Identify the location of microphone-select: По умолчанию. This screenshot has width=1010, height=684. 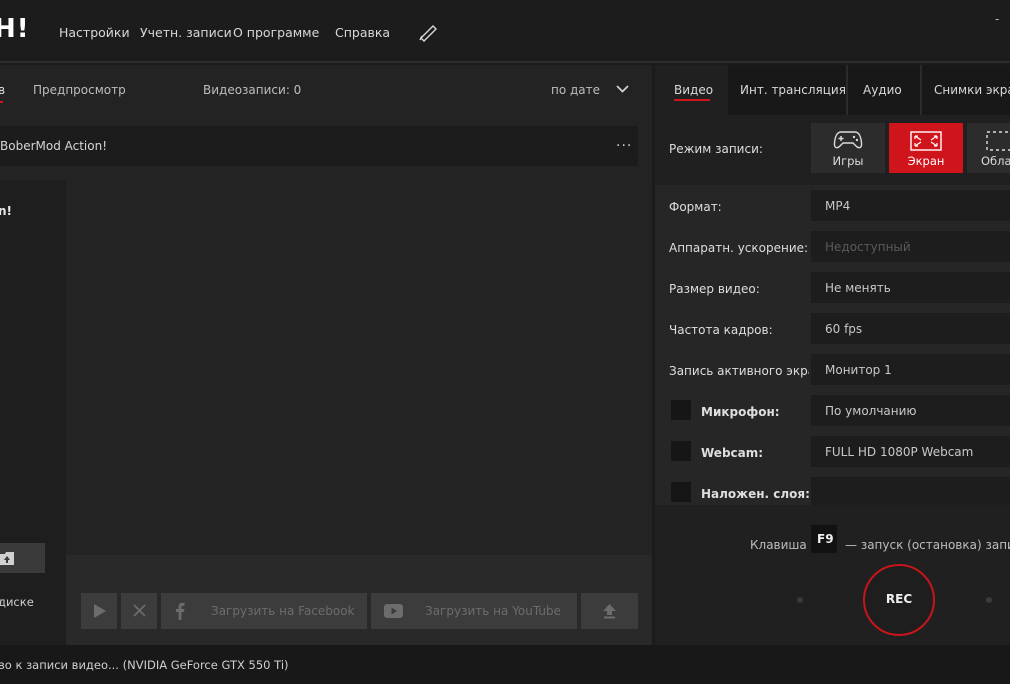
(910, 410).